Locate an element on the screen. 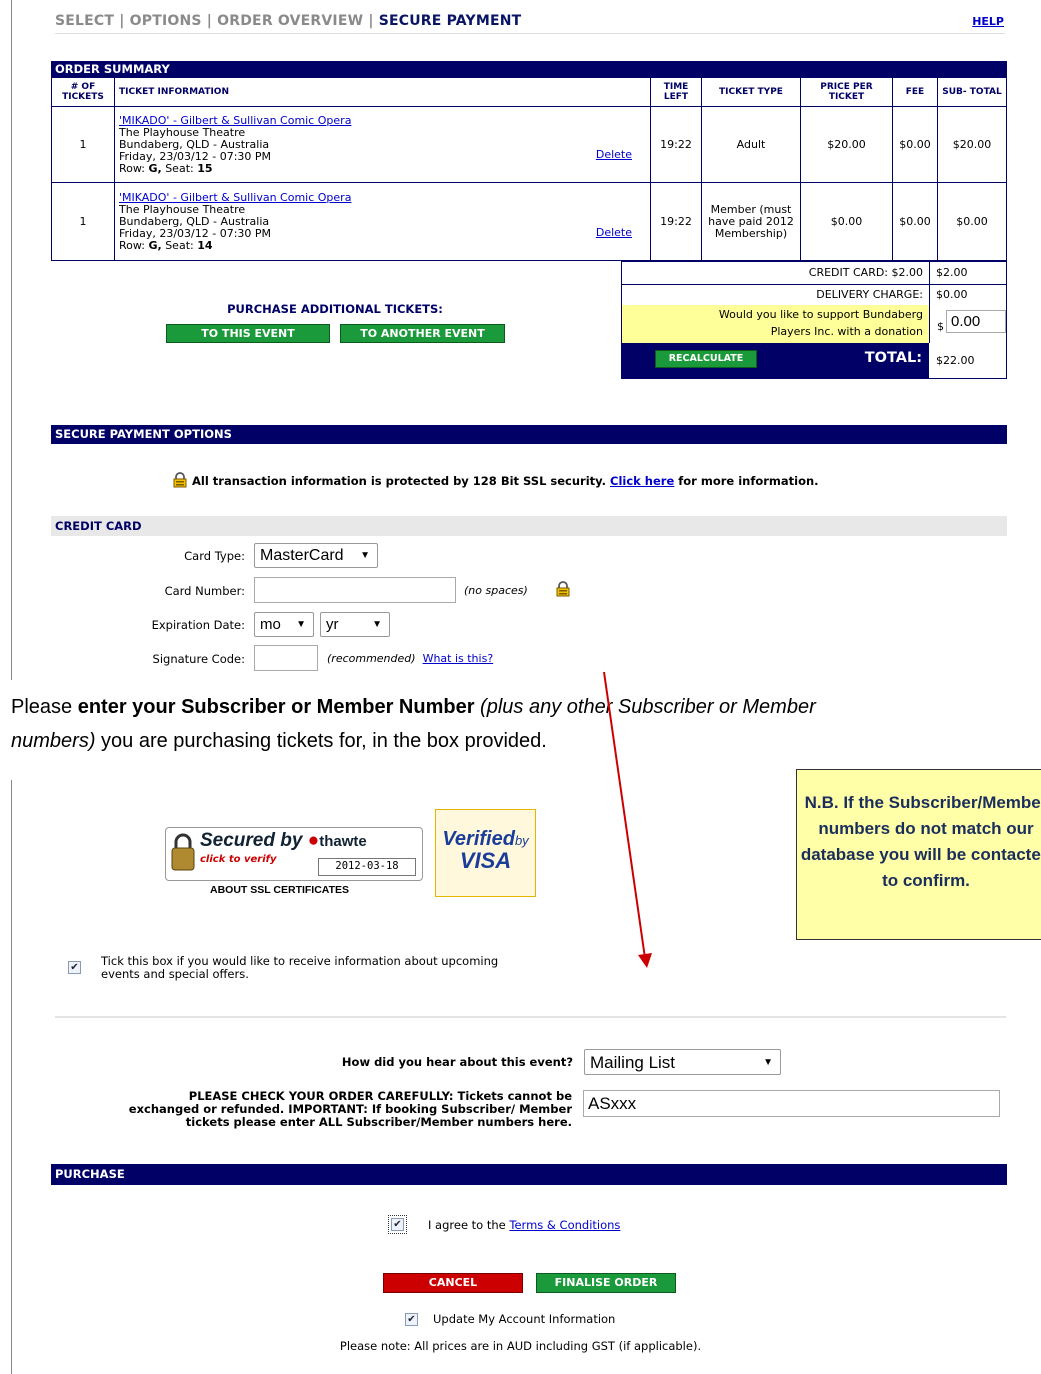 The width and height of the screenshot is (1041, 1374). annotation-arrow is located at coordinates (627, 819).